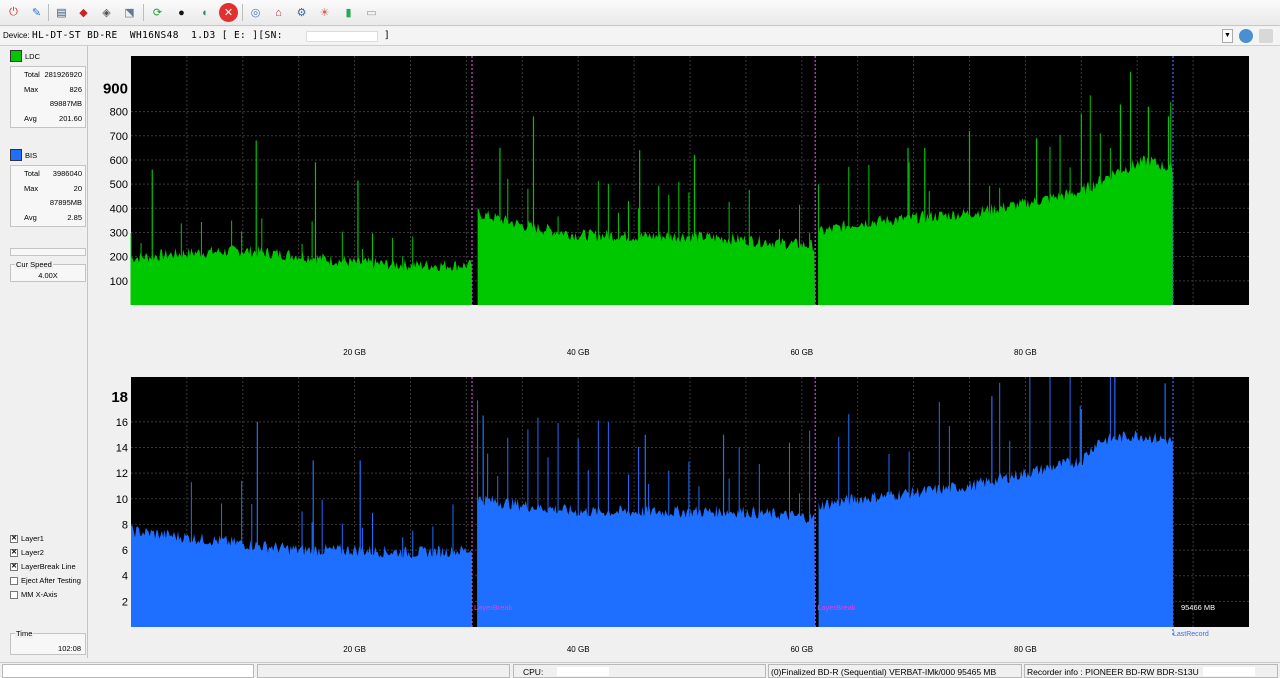  I want to click on y-tick-label: 200, so click(119, 258).